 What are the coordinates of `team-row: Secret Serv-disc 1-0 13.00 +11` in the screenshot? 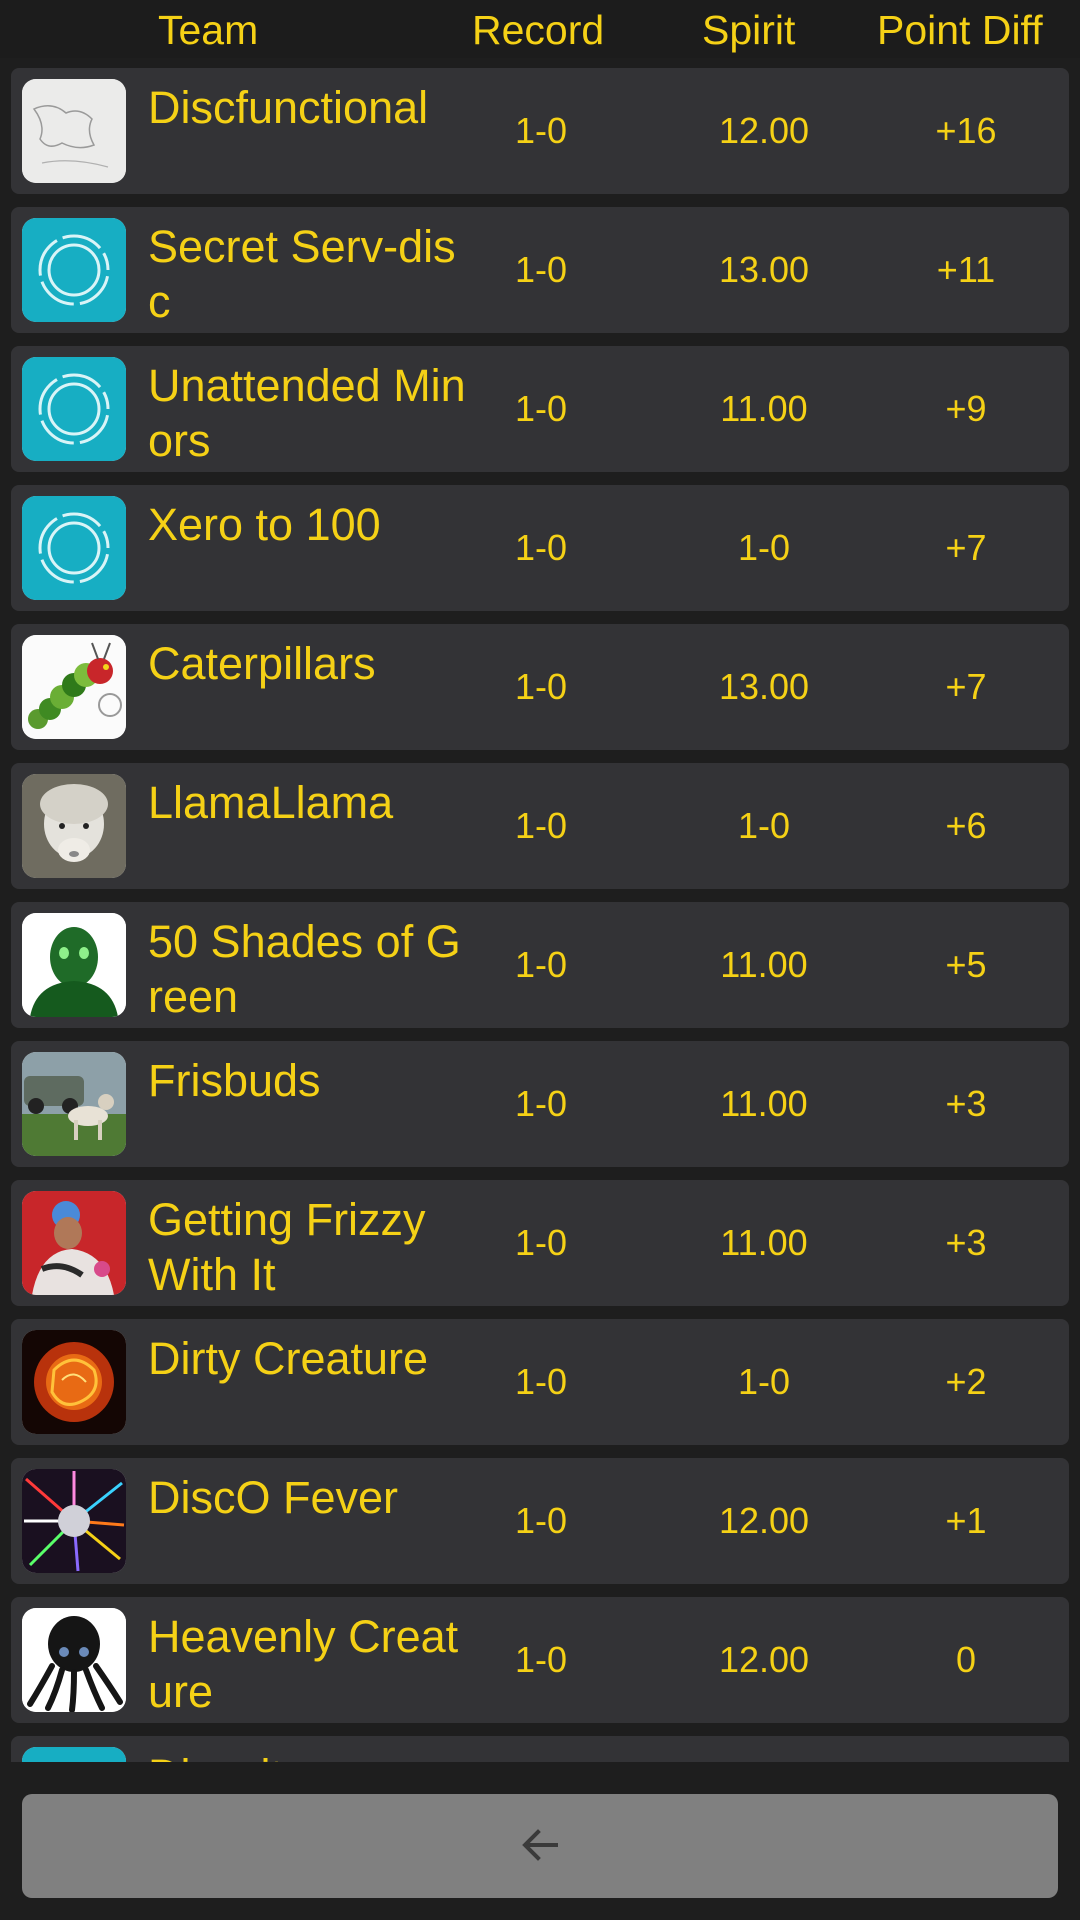 It's located at (540, 270).